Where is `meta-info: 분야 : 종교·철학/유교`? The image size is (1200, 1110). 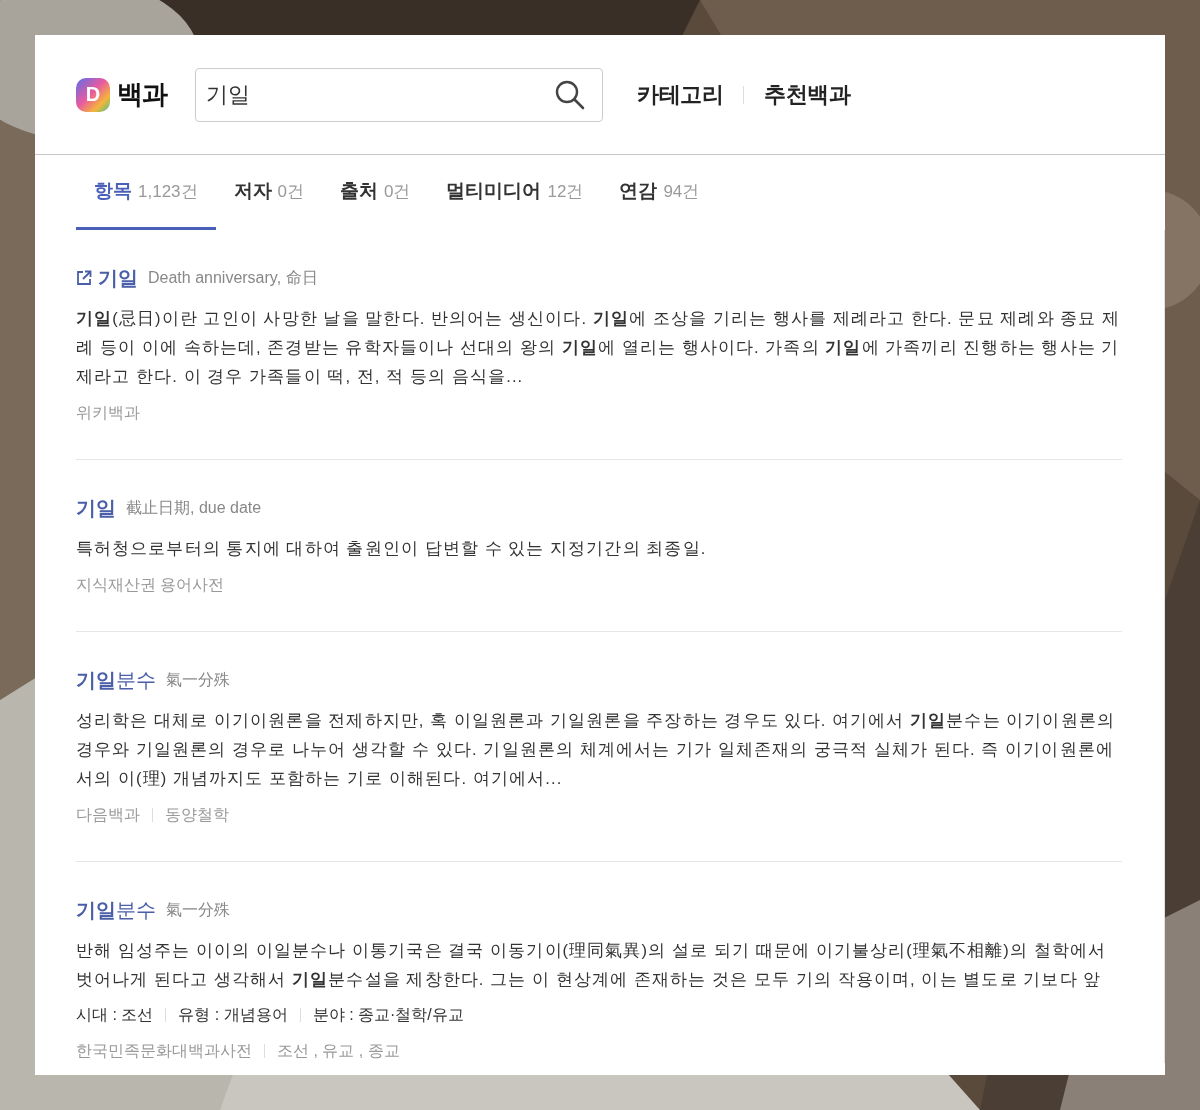 meta-info: 분야 : 종교·철학/유교 is located at coordinates (388, 1015).